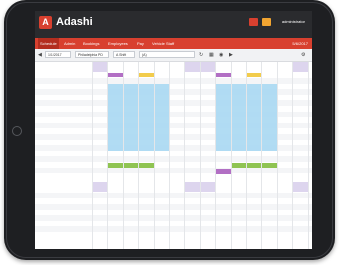 The image size is (339, 265). I want to click on shift-select: A Shift, so click(124, 54).